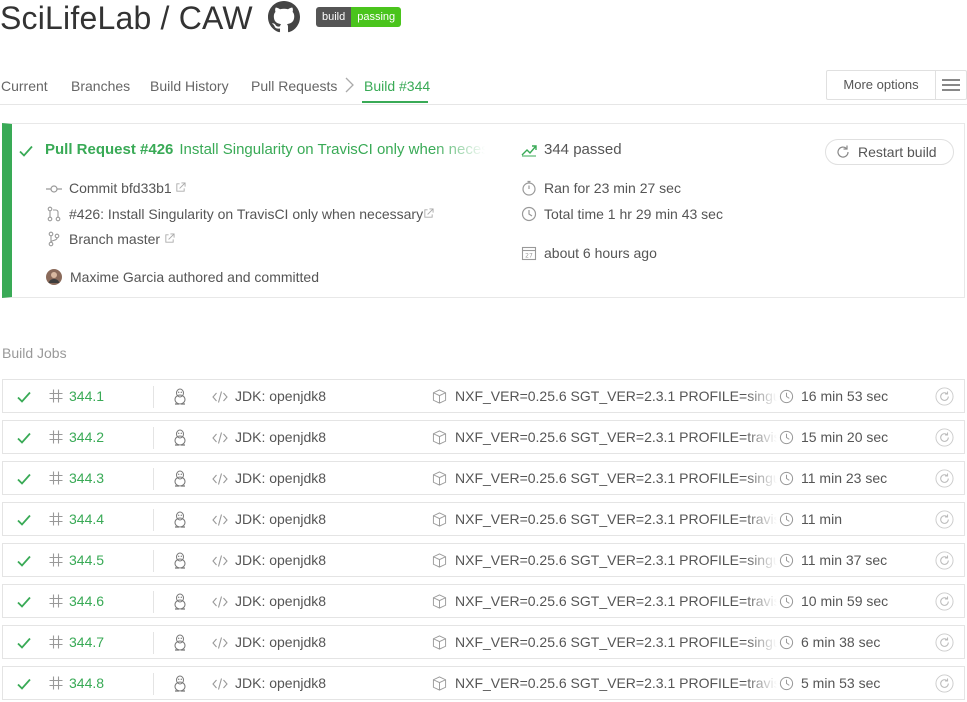 The width and height of the screenshot is (967, 702). What do you see at coordinates (844, 560) in the screenshot?
I see `job-duration: 11 min 37 sec` at bounding box center [844, 560].